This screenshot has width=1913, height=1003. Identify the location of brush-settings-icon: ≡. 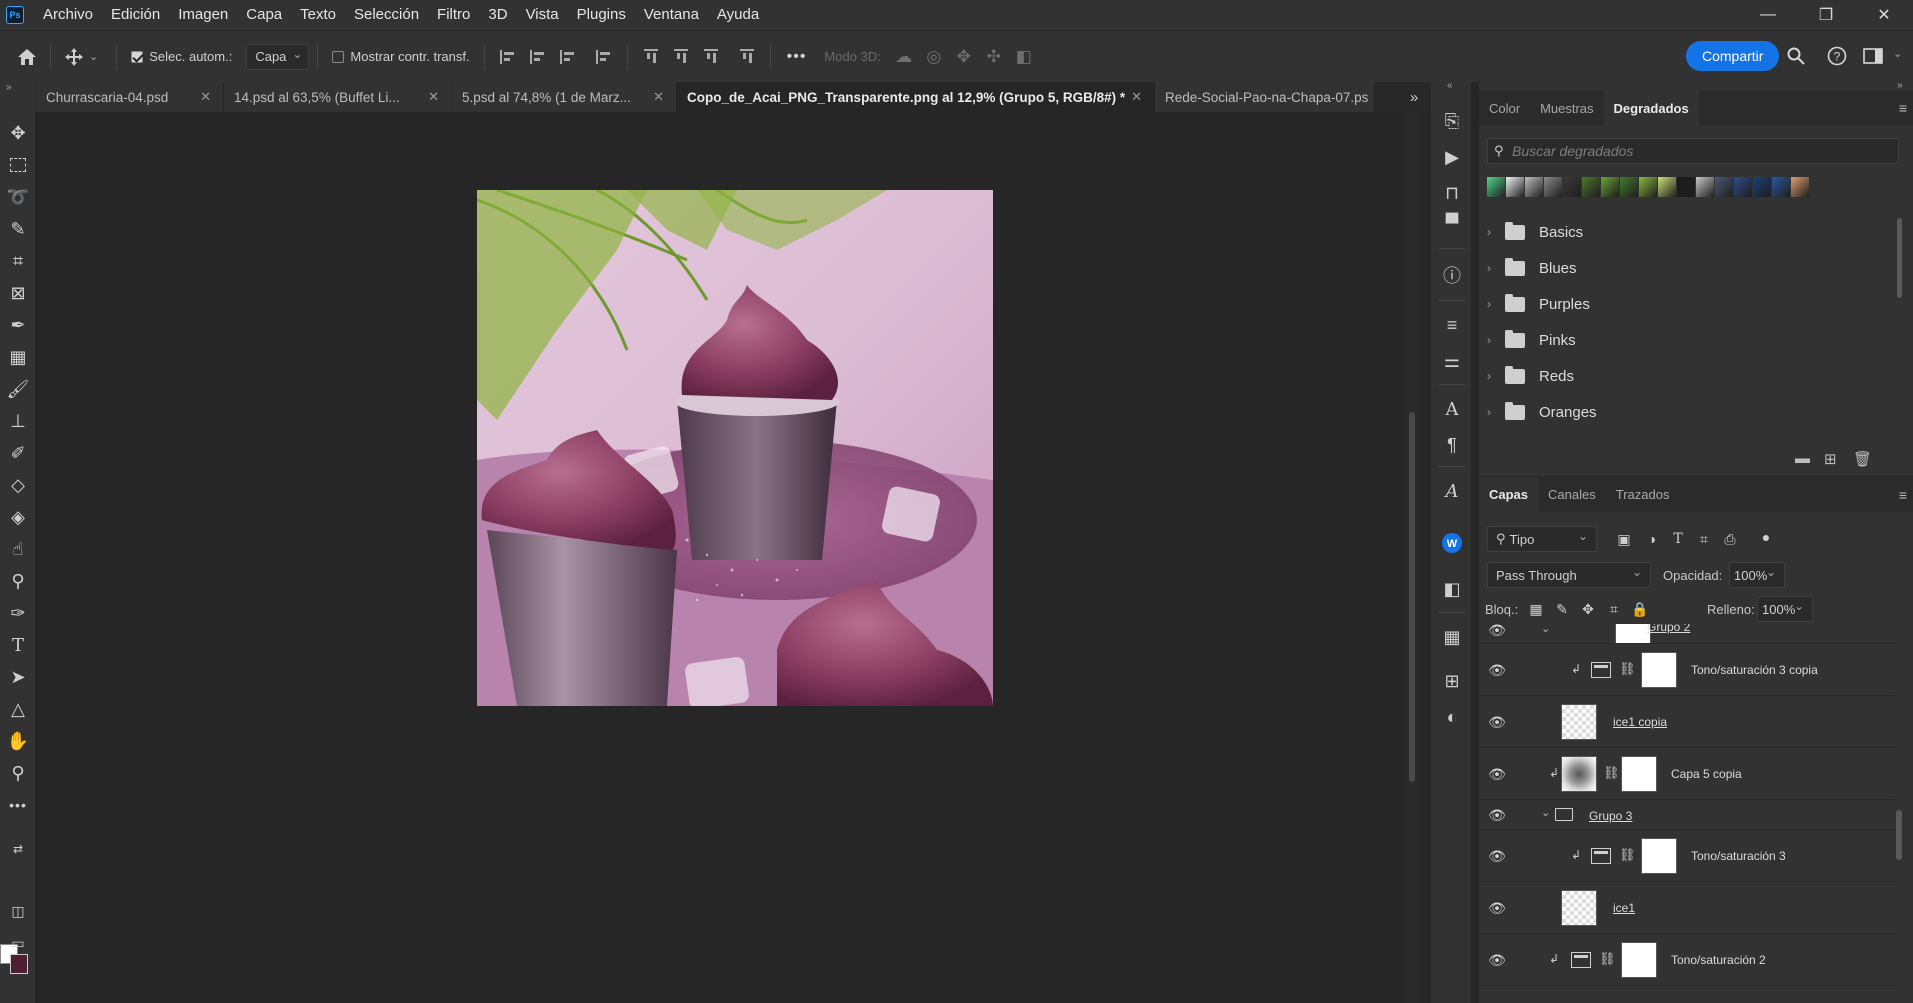
(1452, 325).